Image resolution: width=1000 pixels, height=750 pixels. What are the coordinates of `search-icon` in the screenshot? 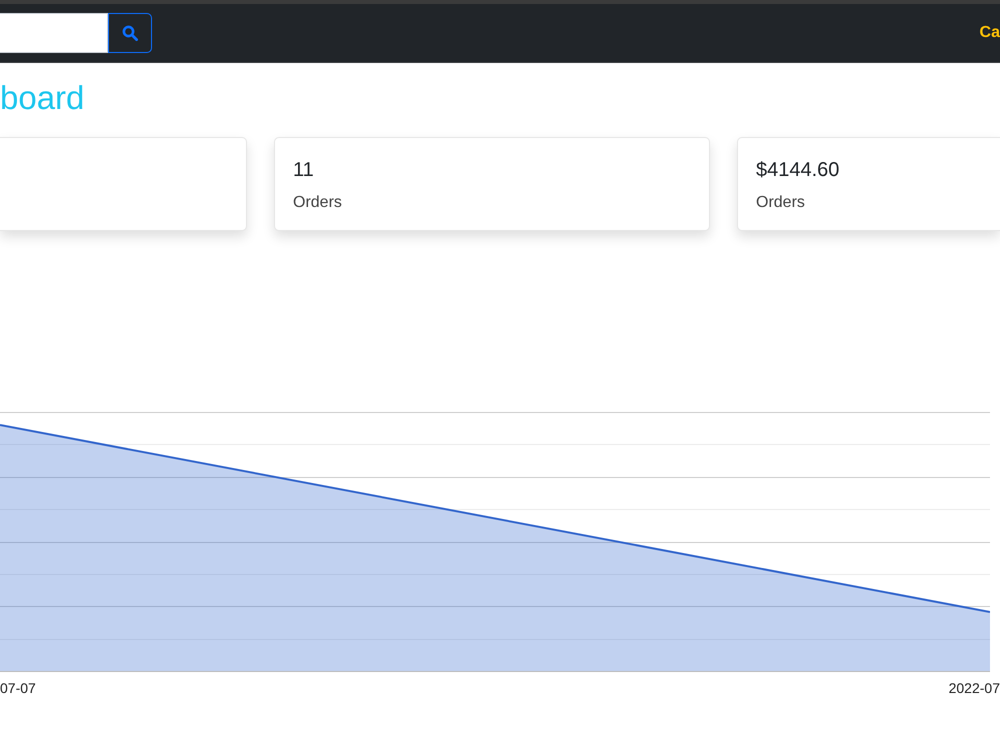 It's located at (130, 33).